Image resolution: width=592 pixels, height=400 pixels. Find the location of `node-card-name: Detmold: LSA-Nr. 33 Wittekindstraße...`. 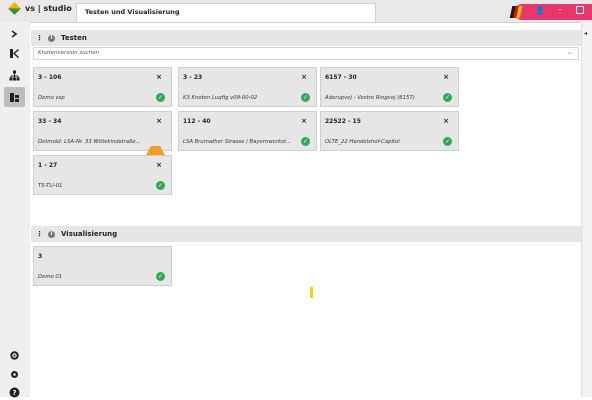

node-card-name: Detmold: LSA-Nr. 33 Wittekindstraße... is located at coordinates (89, 142).